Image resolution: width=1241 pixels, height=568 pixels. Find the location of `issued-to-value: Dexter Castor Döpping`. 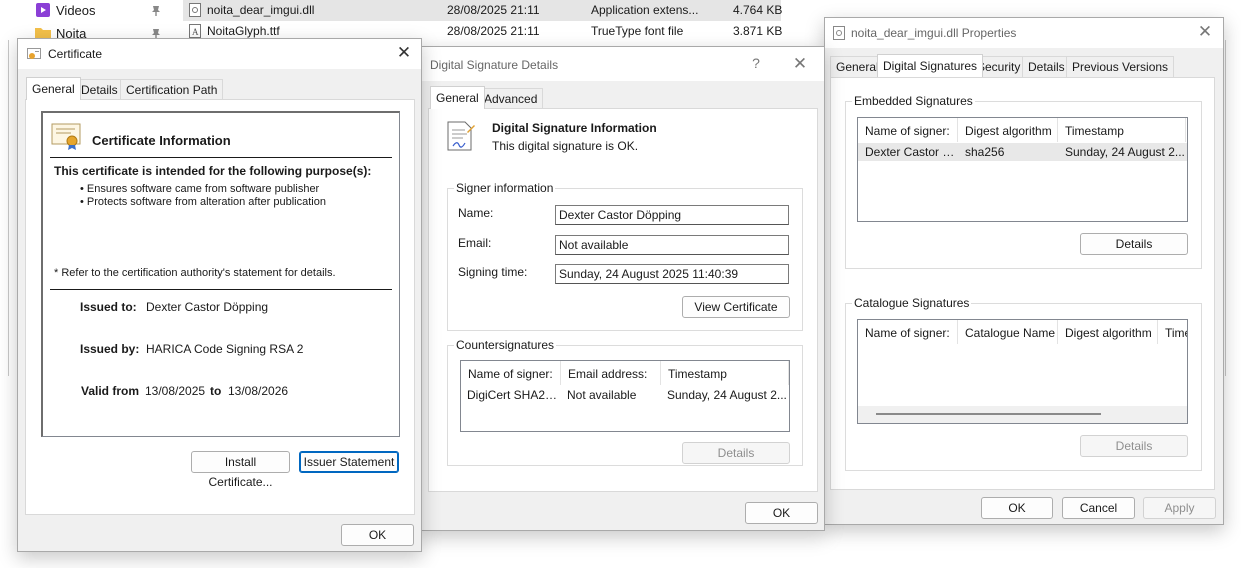

issued-to-value: Dexter Castor Döpping is located at coordinates (207, 307).